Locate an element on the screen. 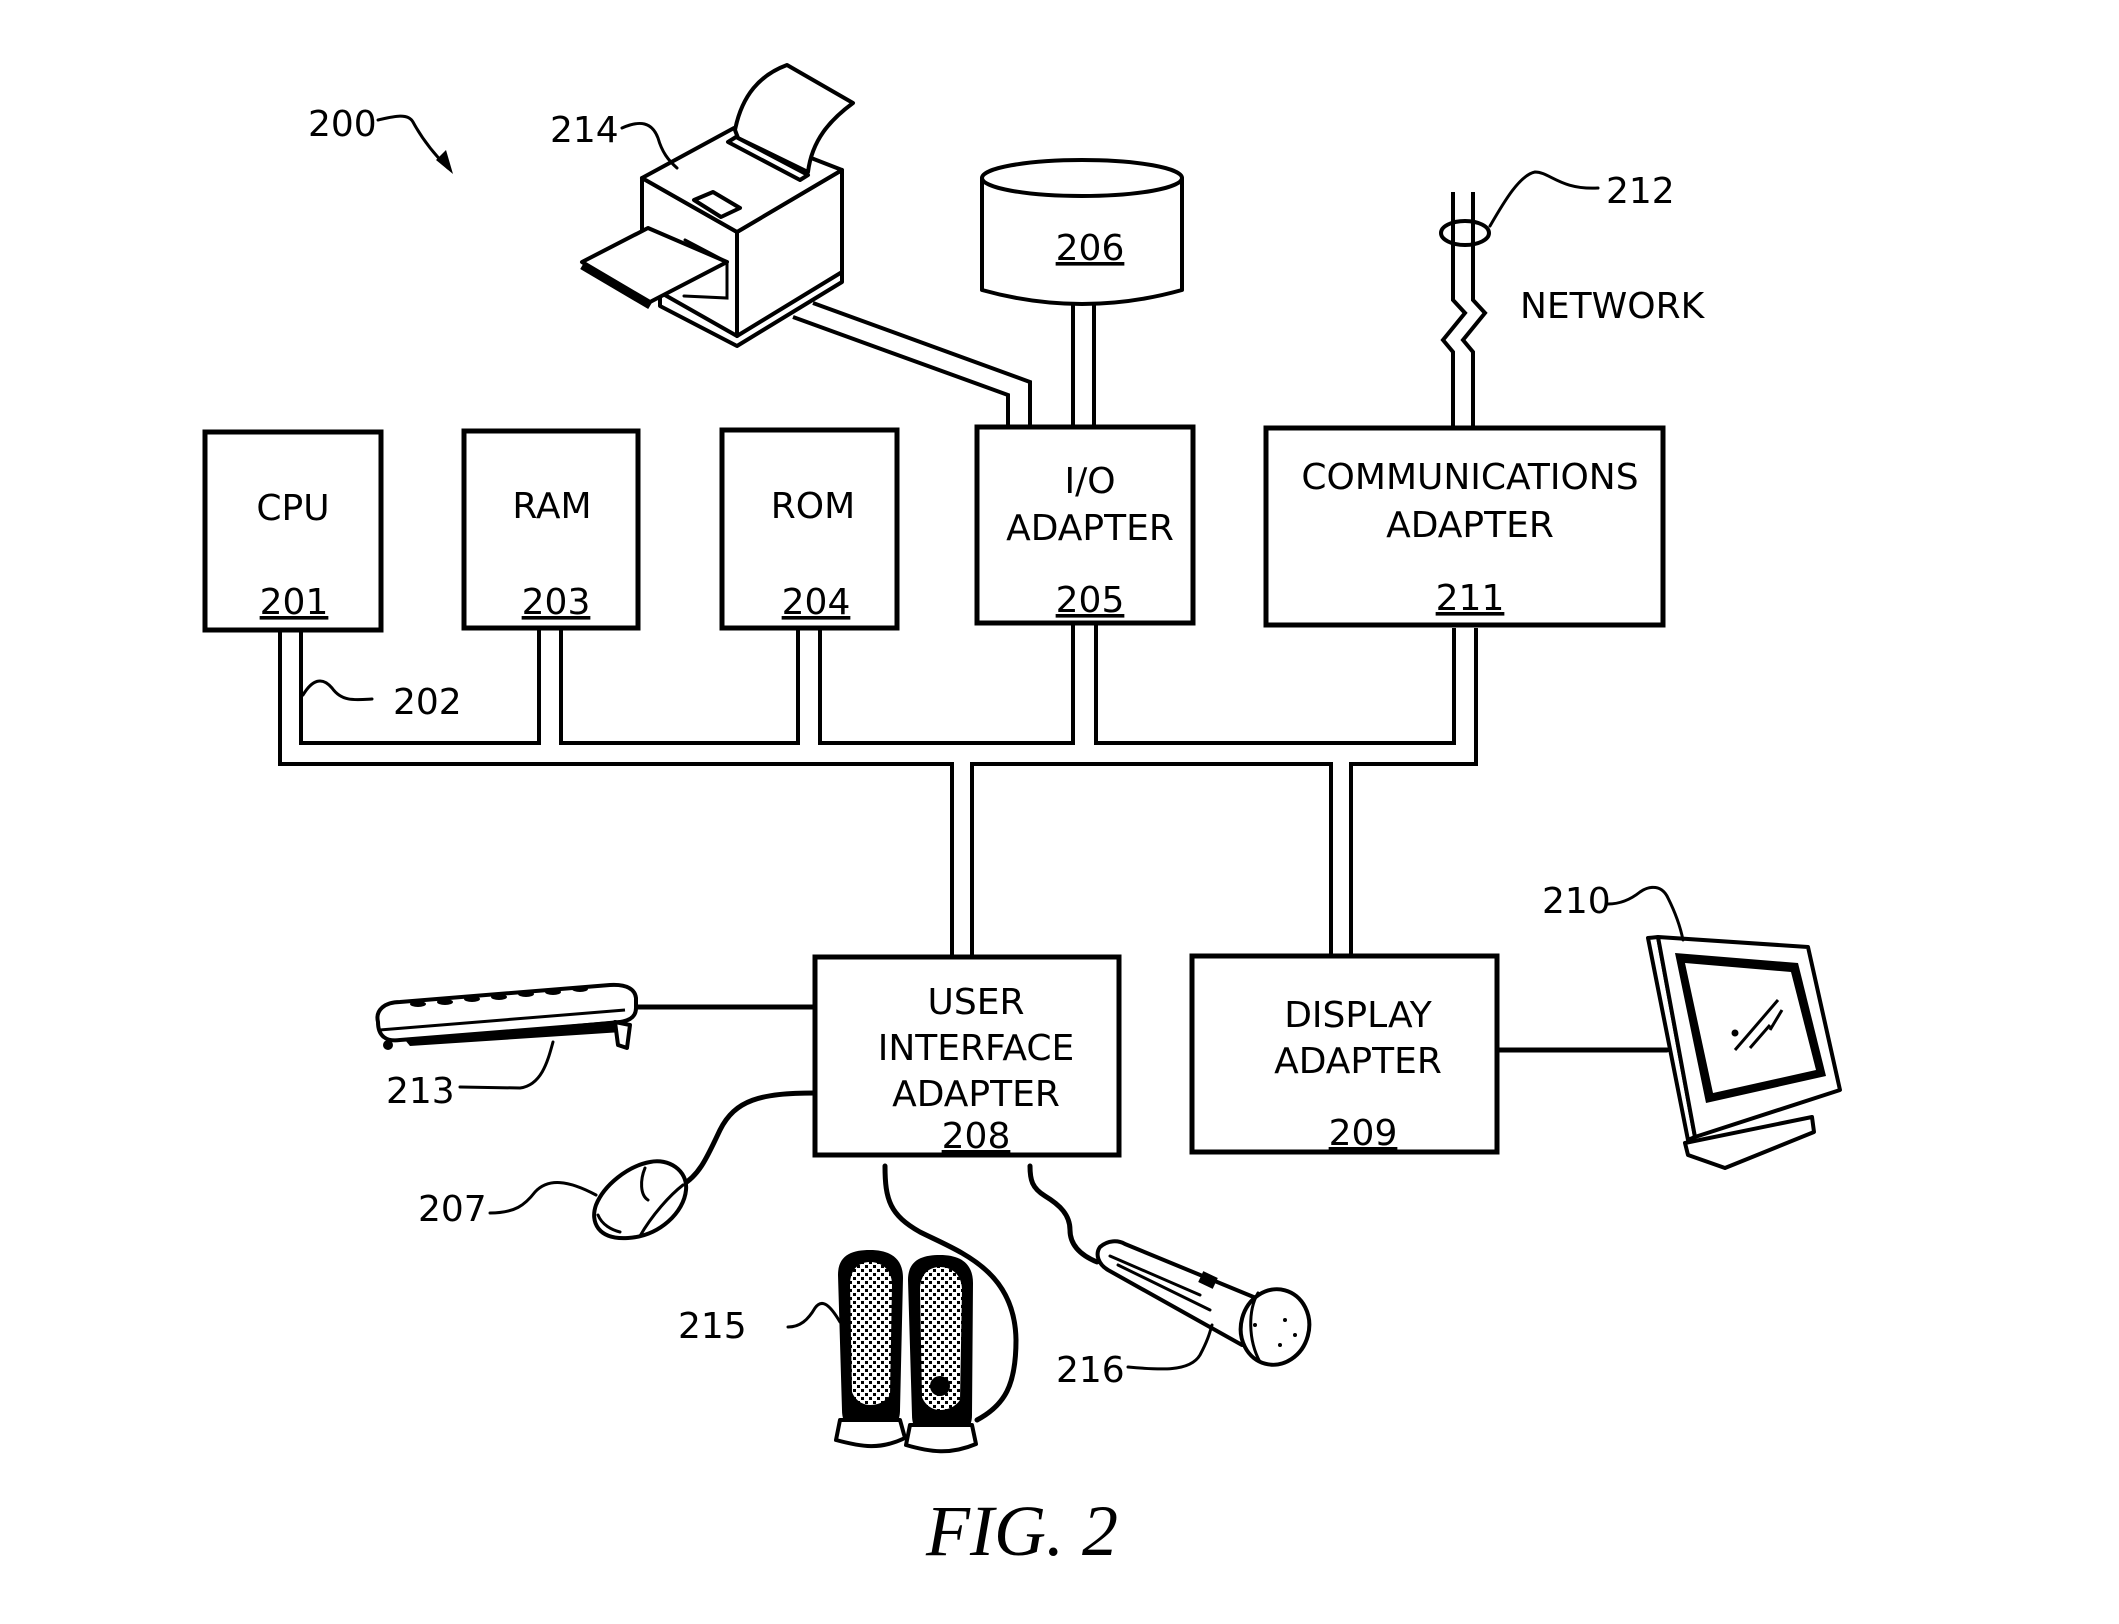 This screenshot has height=1624, width=2119. ui-adapter-ref: 208 is located at coordinates (976, 1136).